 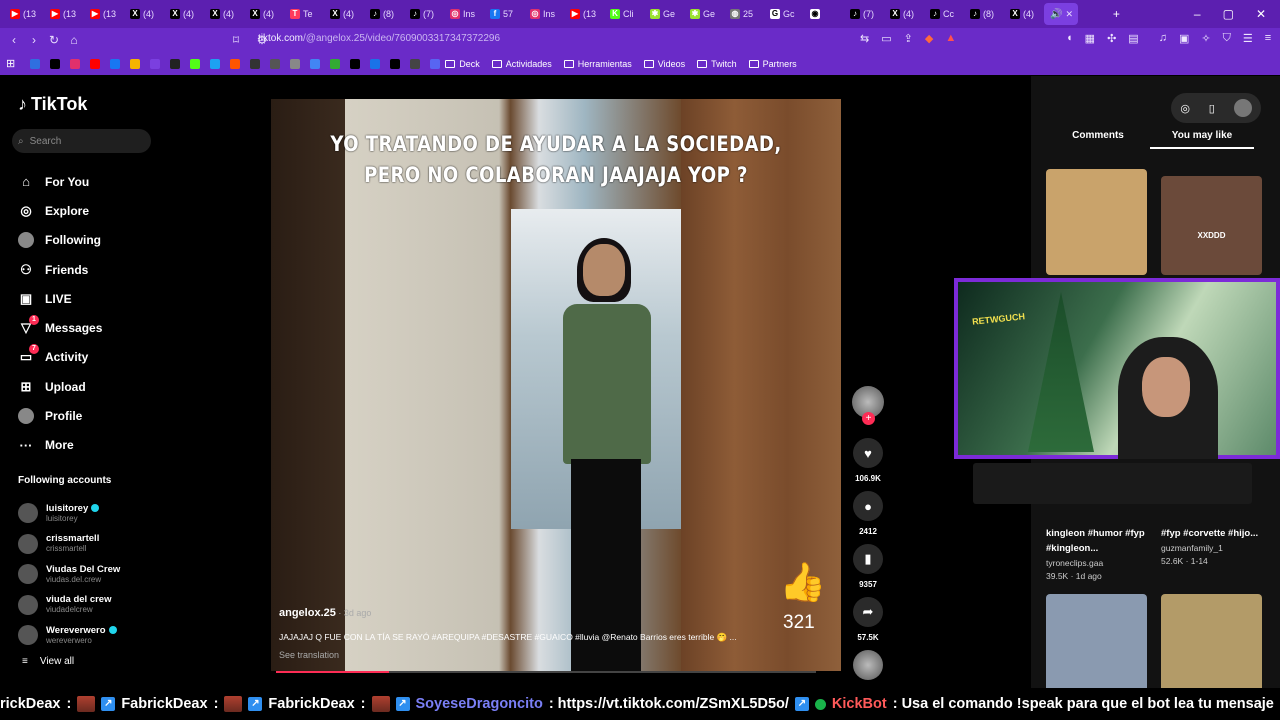 I want to click on screen-icon: ▭, so click(x=886, y=38).